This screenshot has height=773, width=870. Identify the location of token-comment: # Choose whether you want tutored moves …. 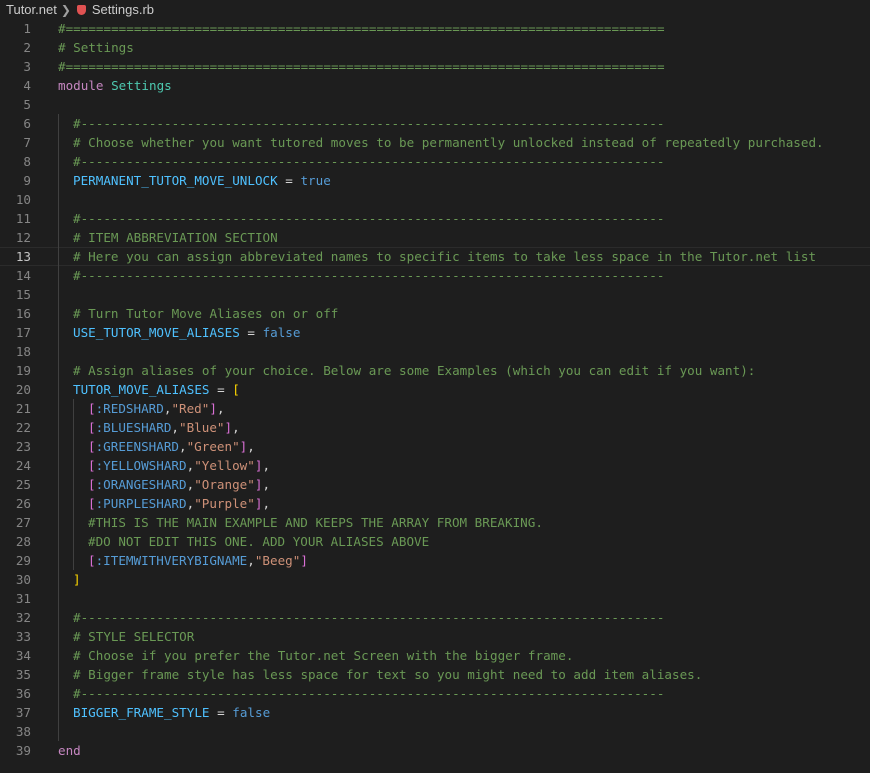
(448, 142).